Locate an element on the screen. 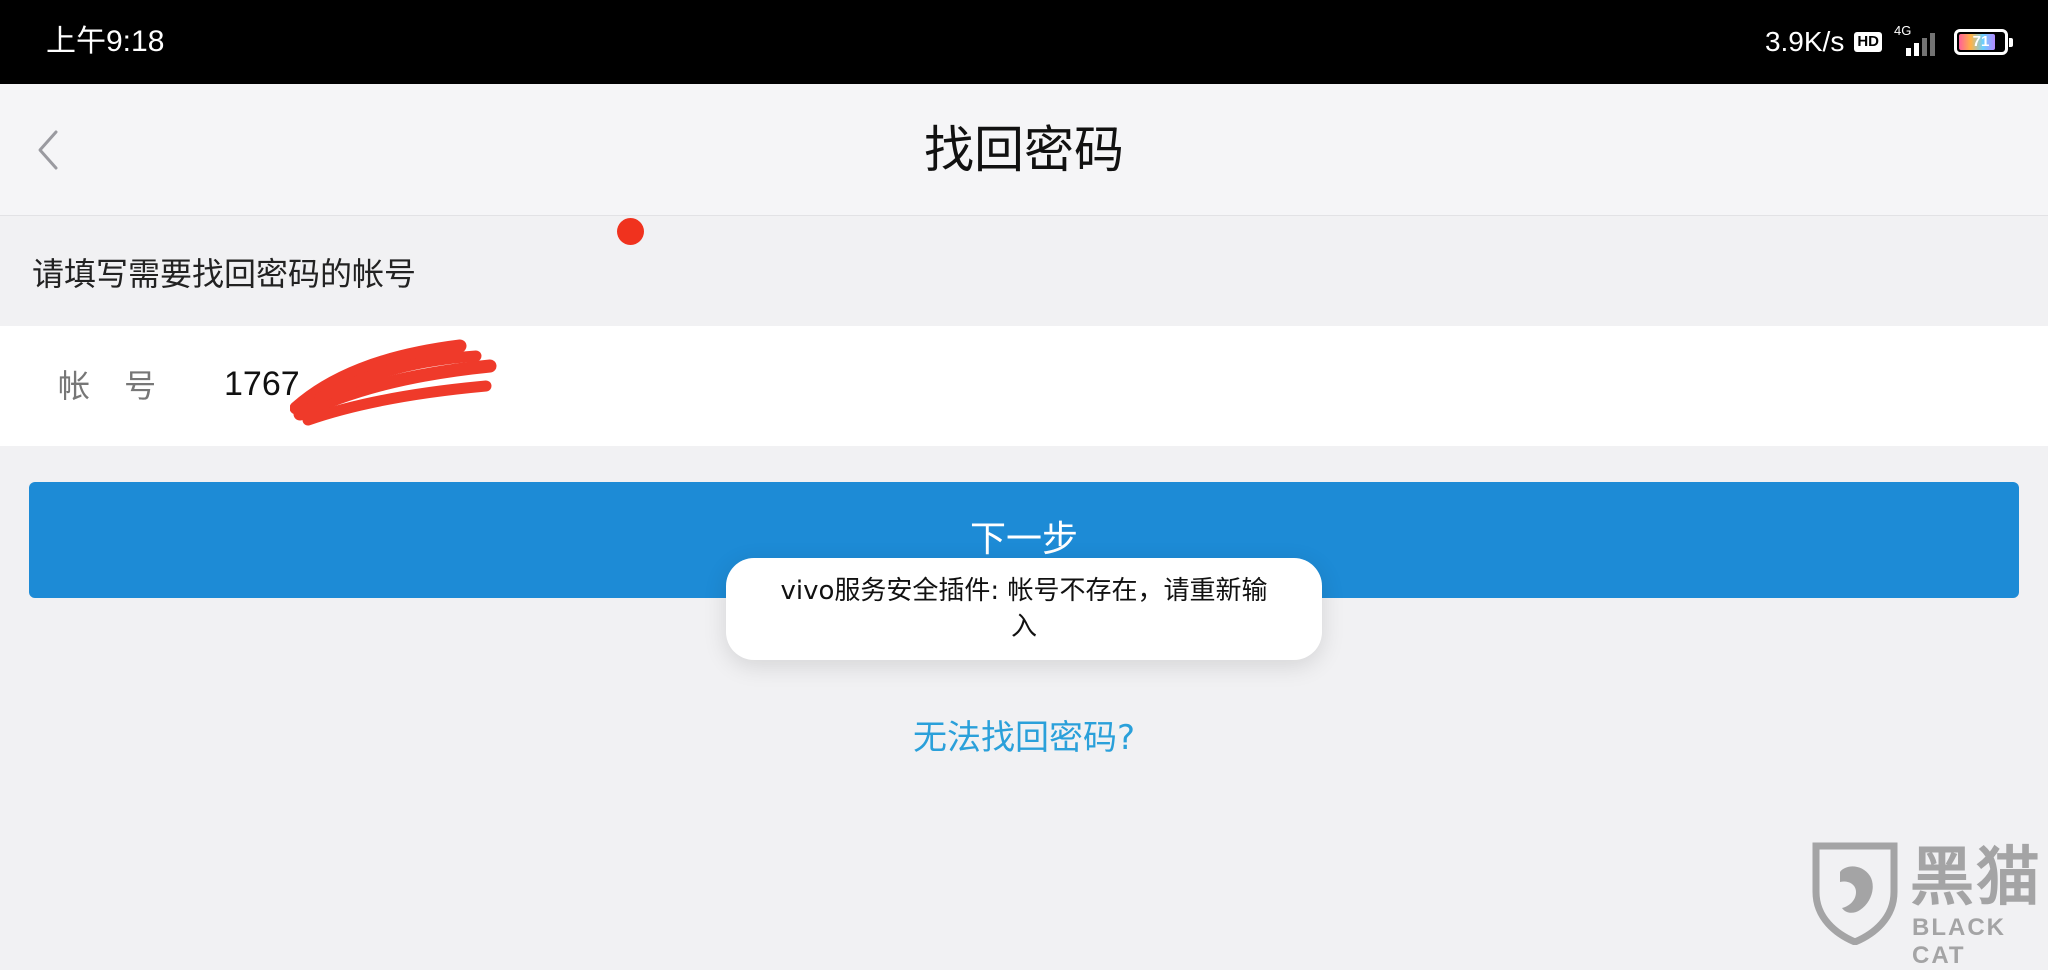 This screenshot has height=970, width=2048. header: 找回密码 is located at coordinates (1024, 150).